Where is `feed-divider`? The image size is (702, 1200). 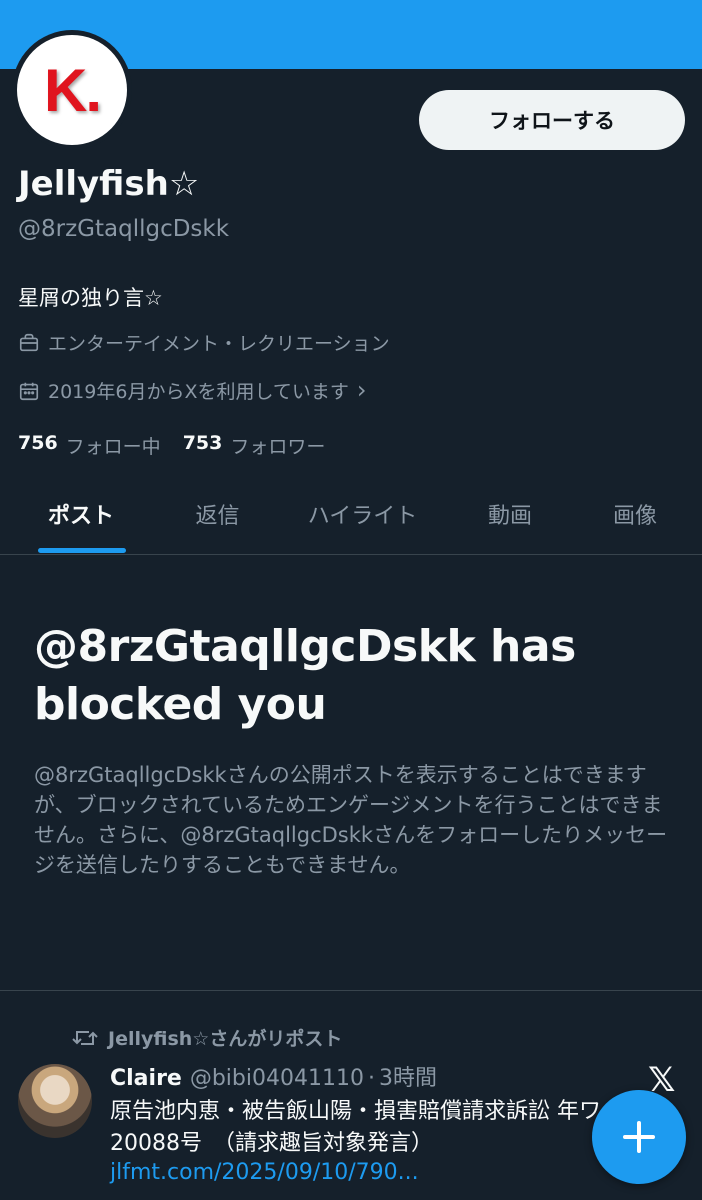
feed-divider is located at coordinates (351, 990).